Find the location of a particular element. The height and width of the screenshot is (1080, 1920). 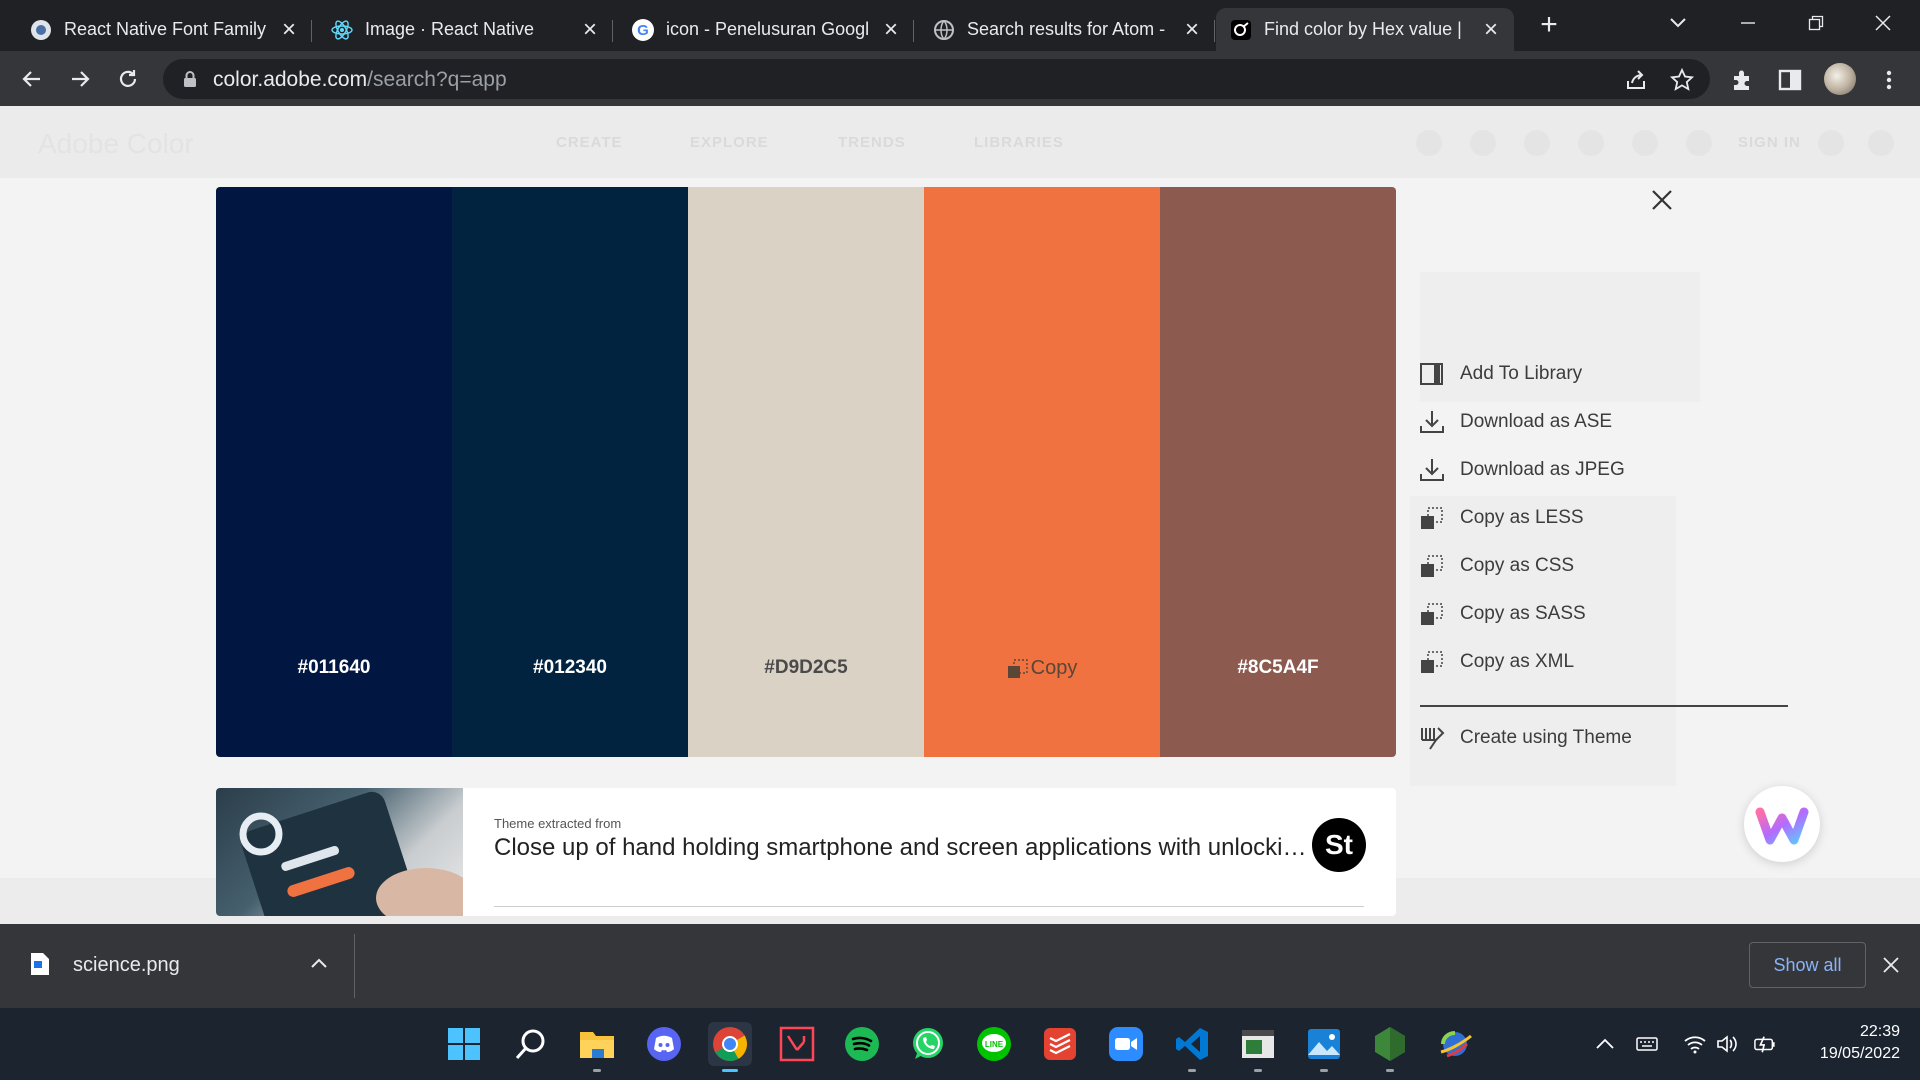

copy-css-button: Copy as CSS is located at coordinates (1603, 566).